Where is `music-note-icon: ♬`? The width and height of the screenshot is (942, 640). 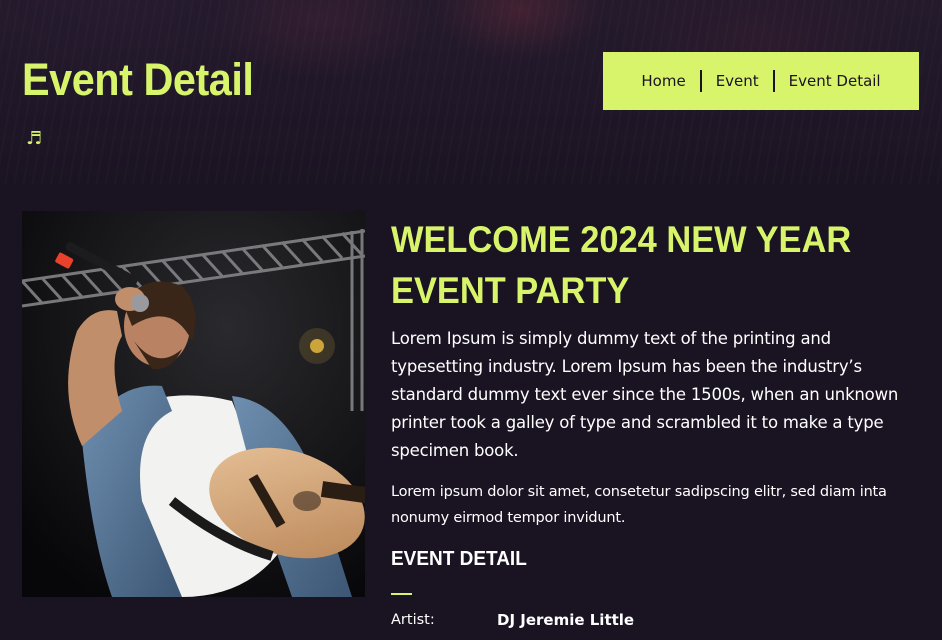 music-note-icon: ♬ is located at coordinates (34, 138).